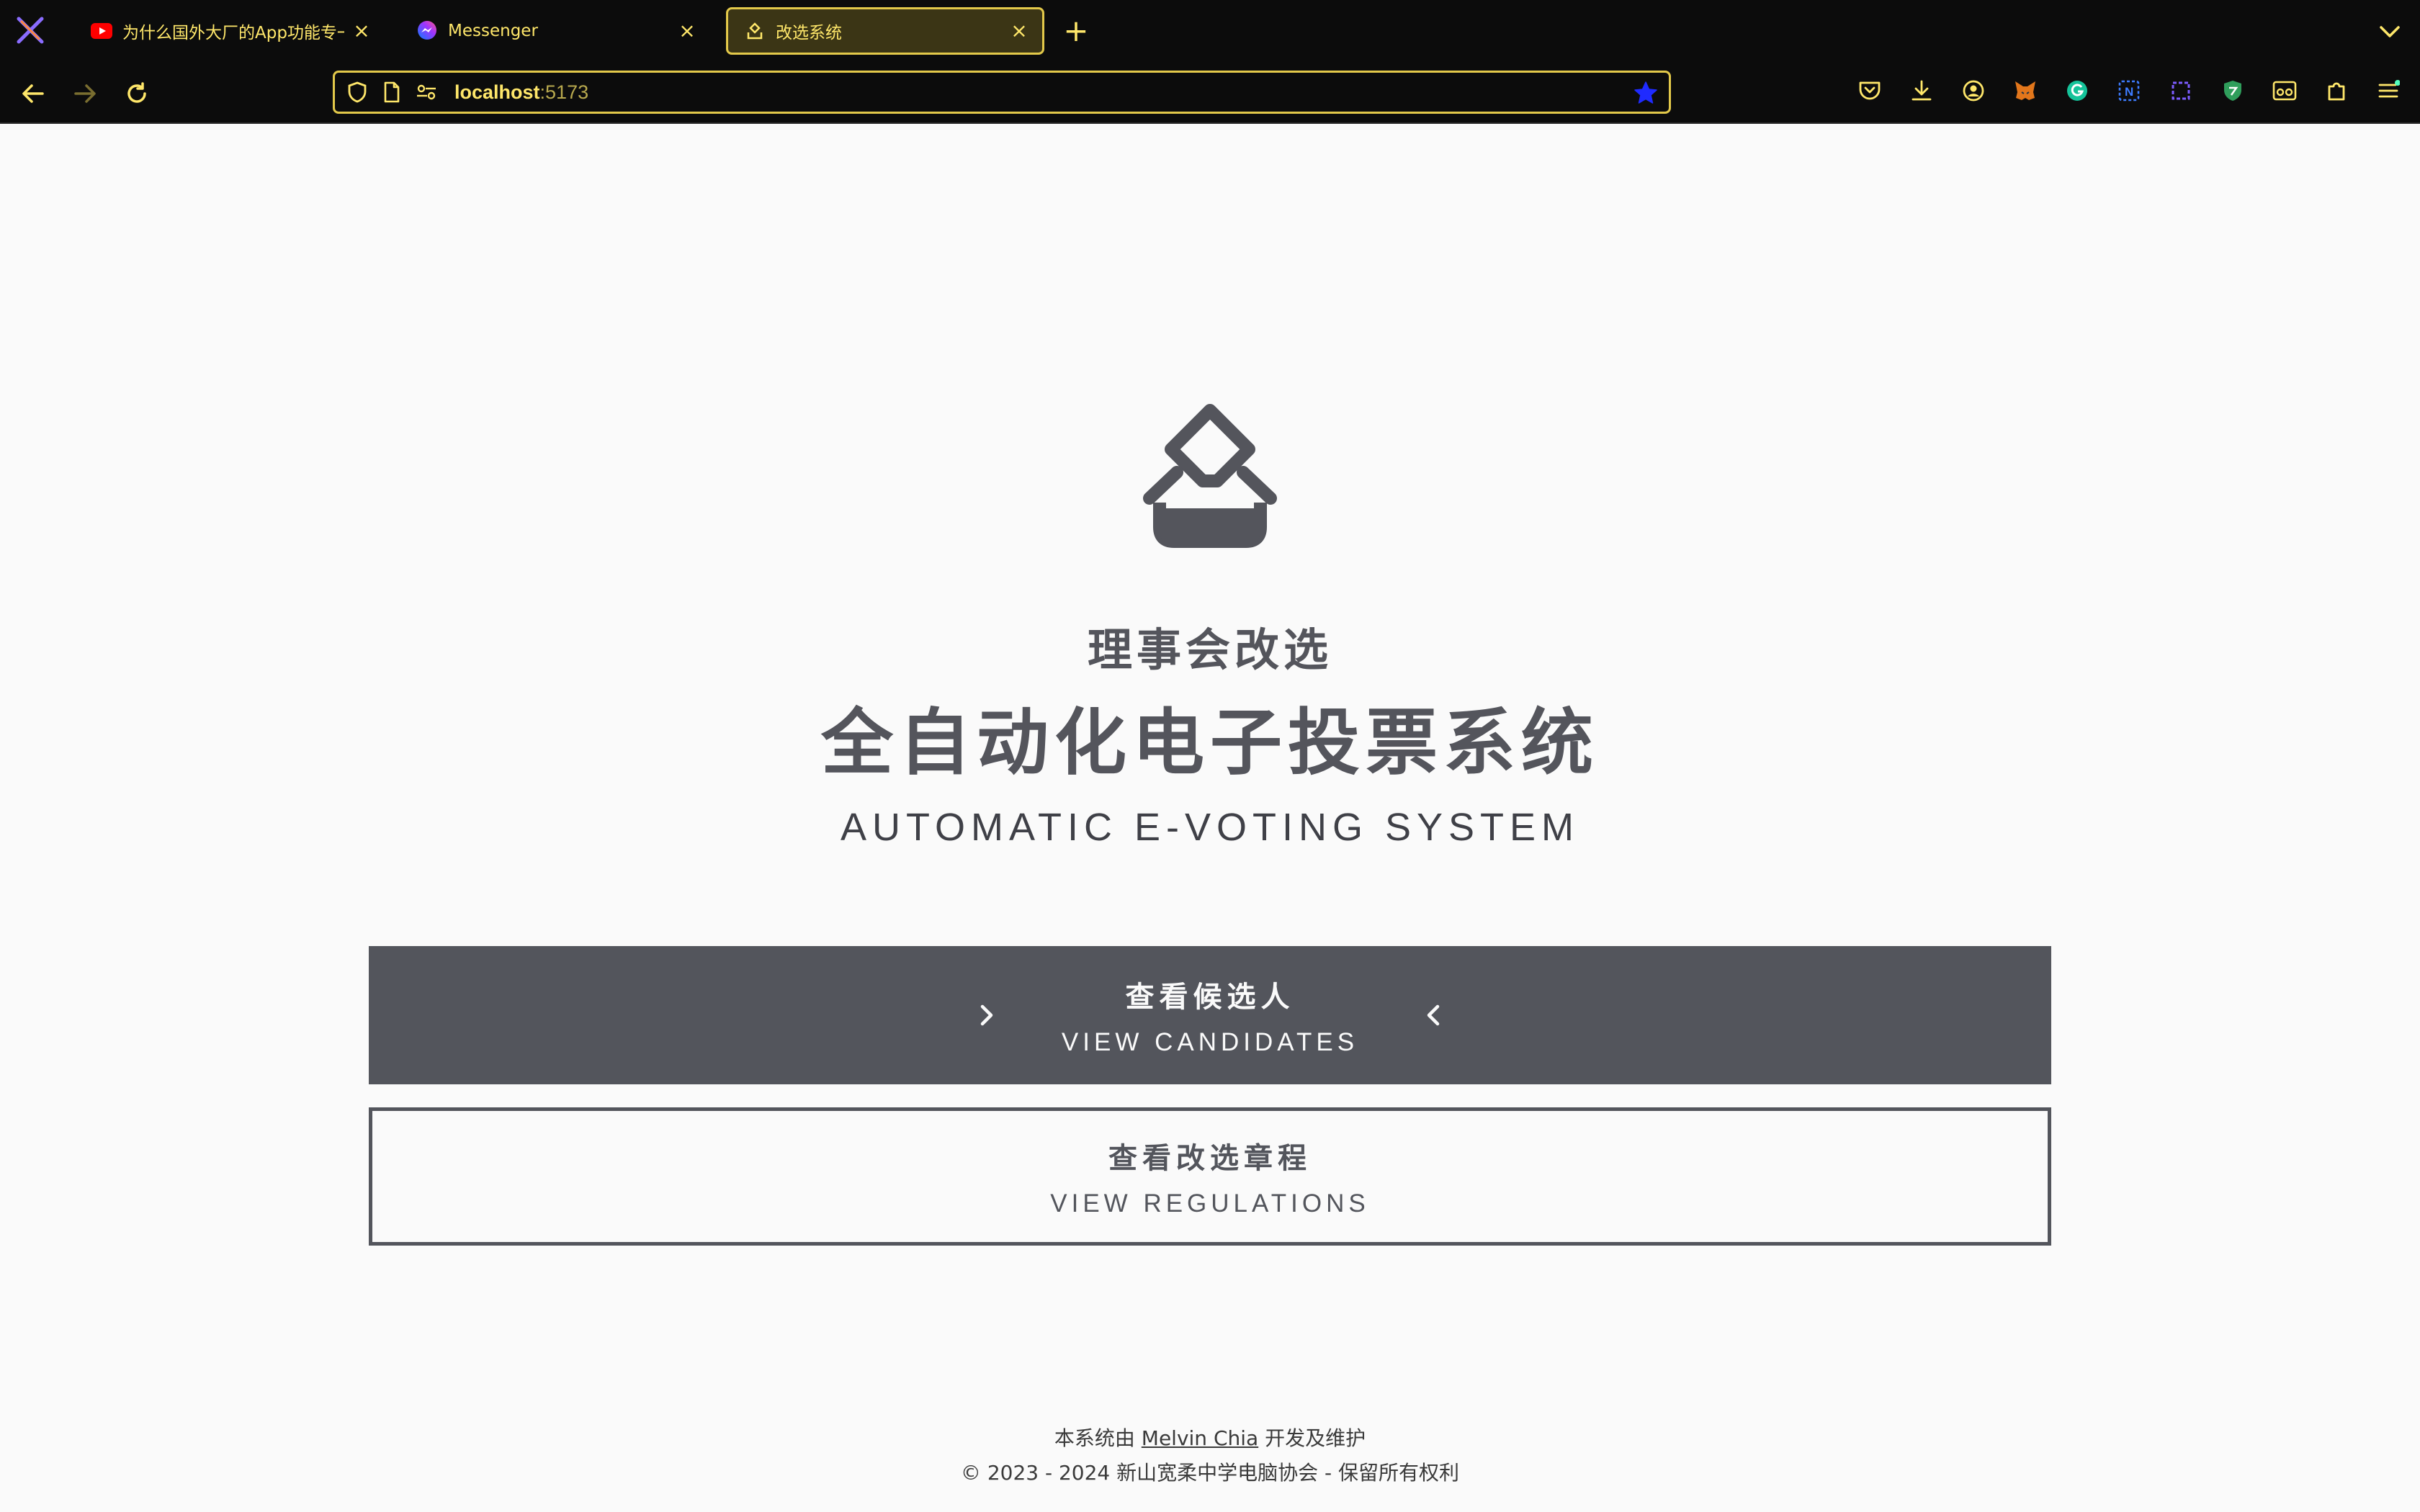 The image size is (2420, 1512). I want to click on notion-icon: N, so click(2129, 91).